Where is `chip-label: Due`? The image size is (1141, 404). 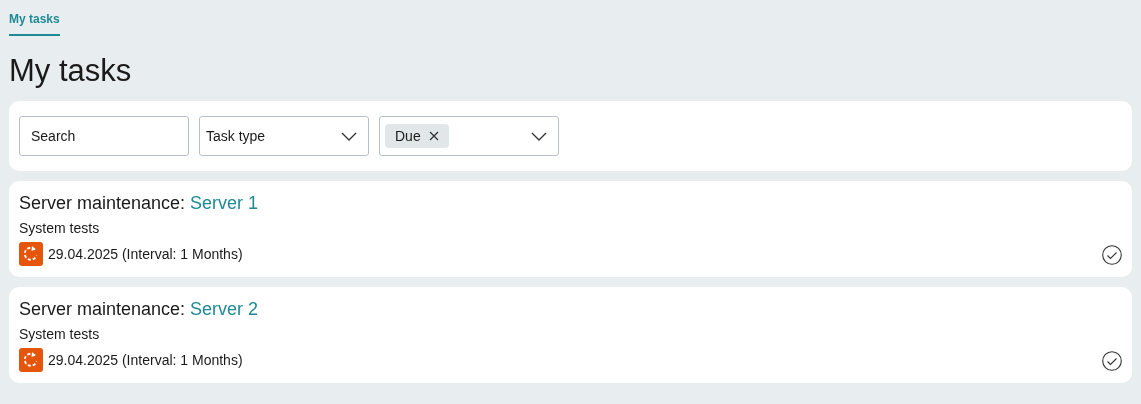 chip-label: Due is located at coordinates (408, 136).